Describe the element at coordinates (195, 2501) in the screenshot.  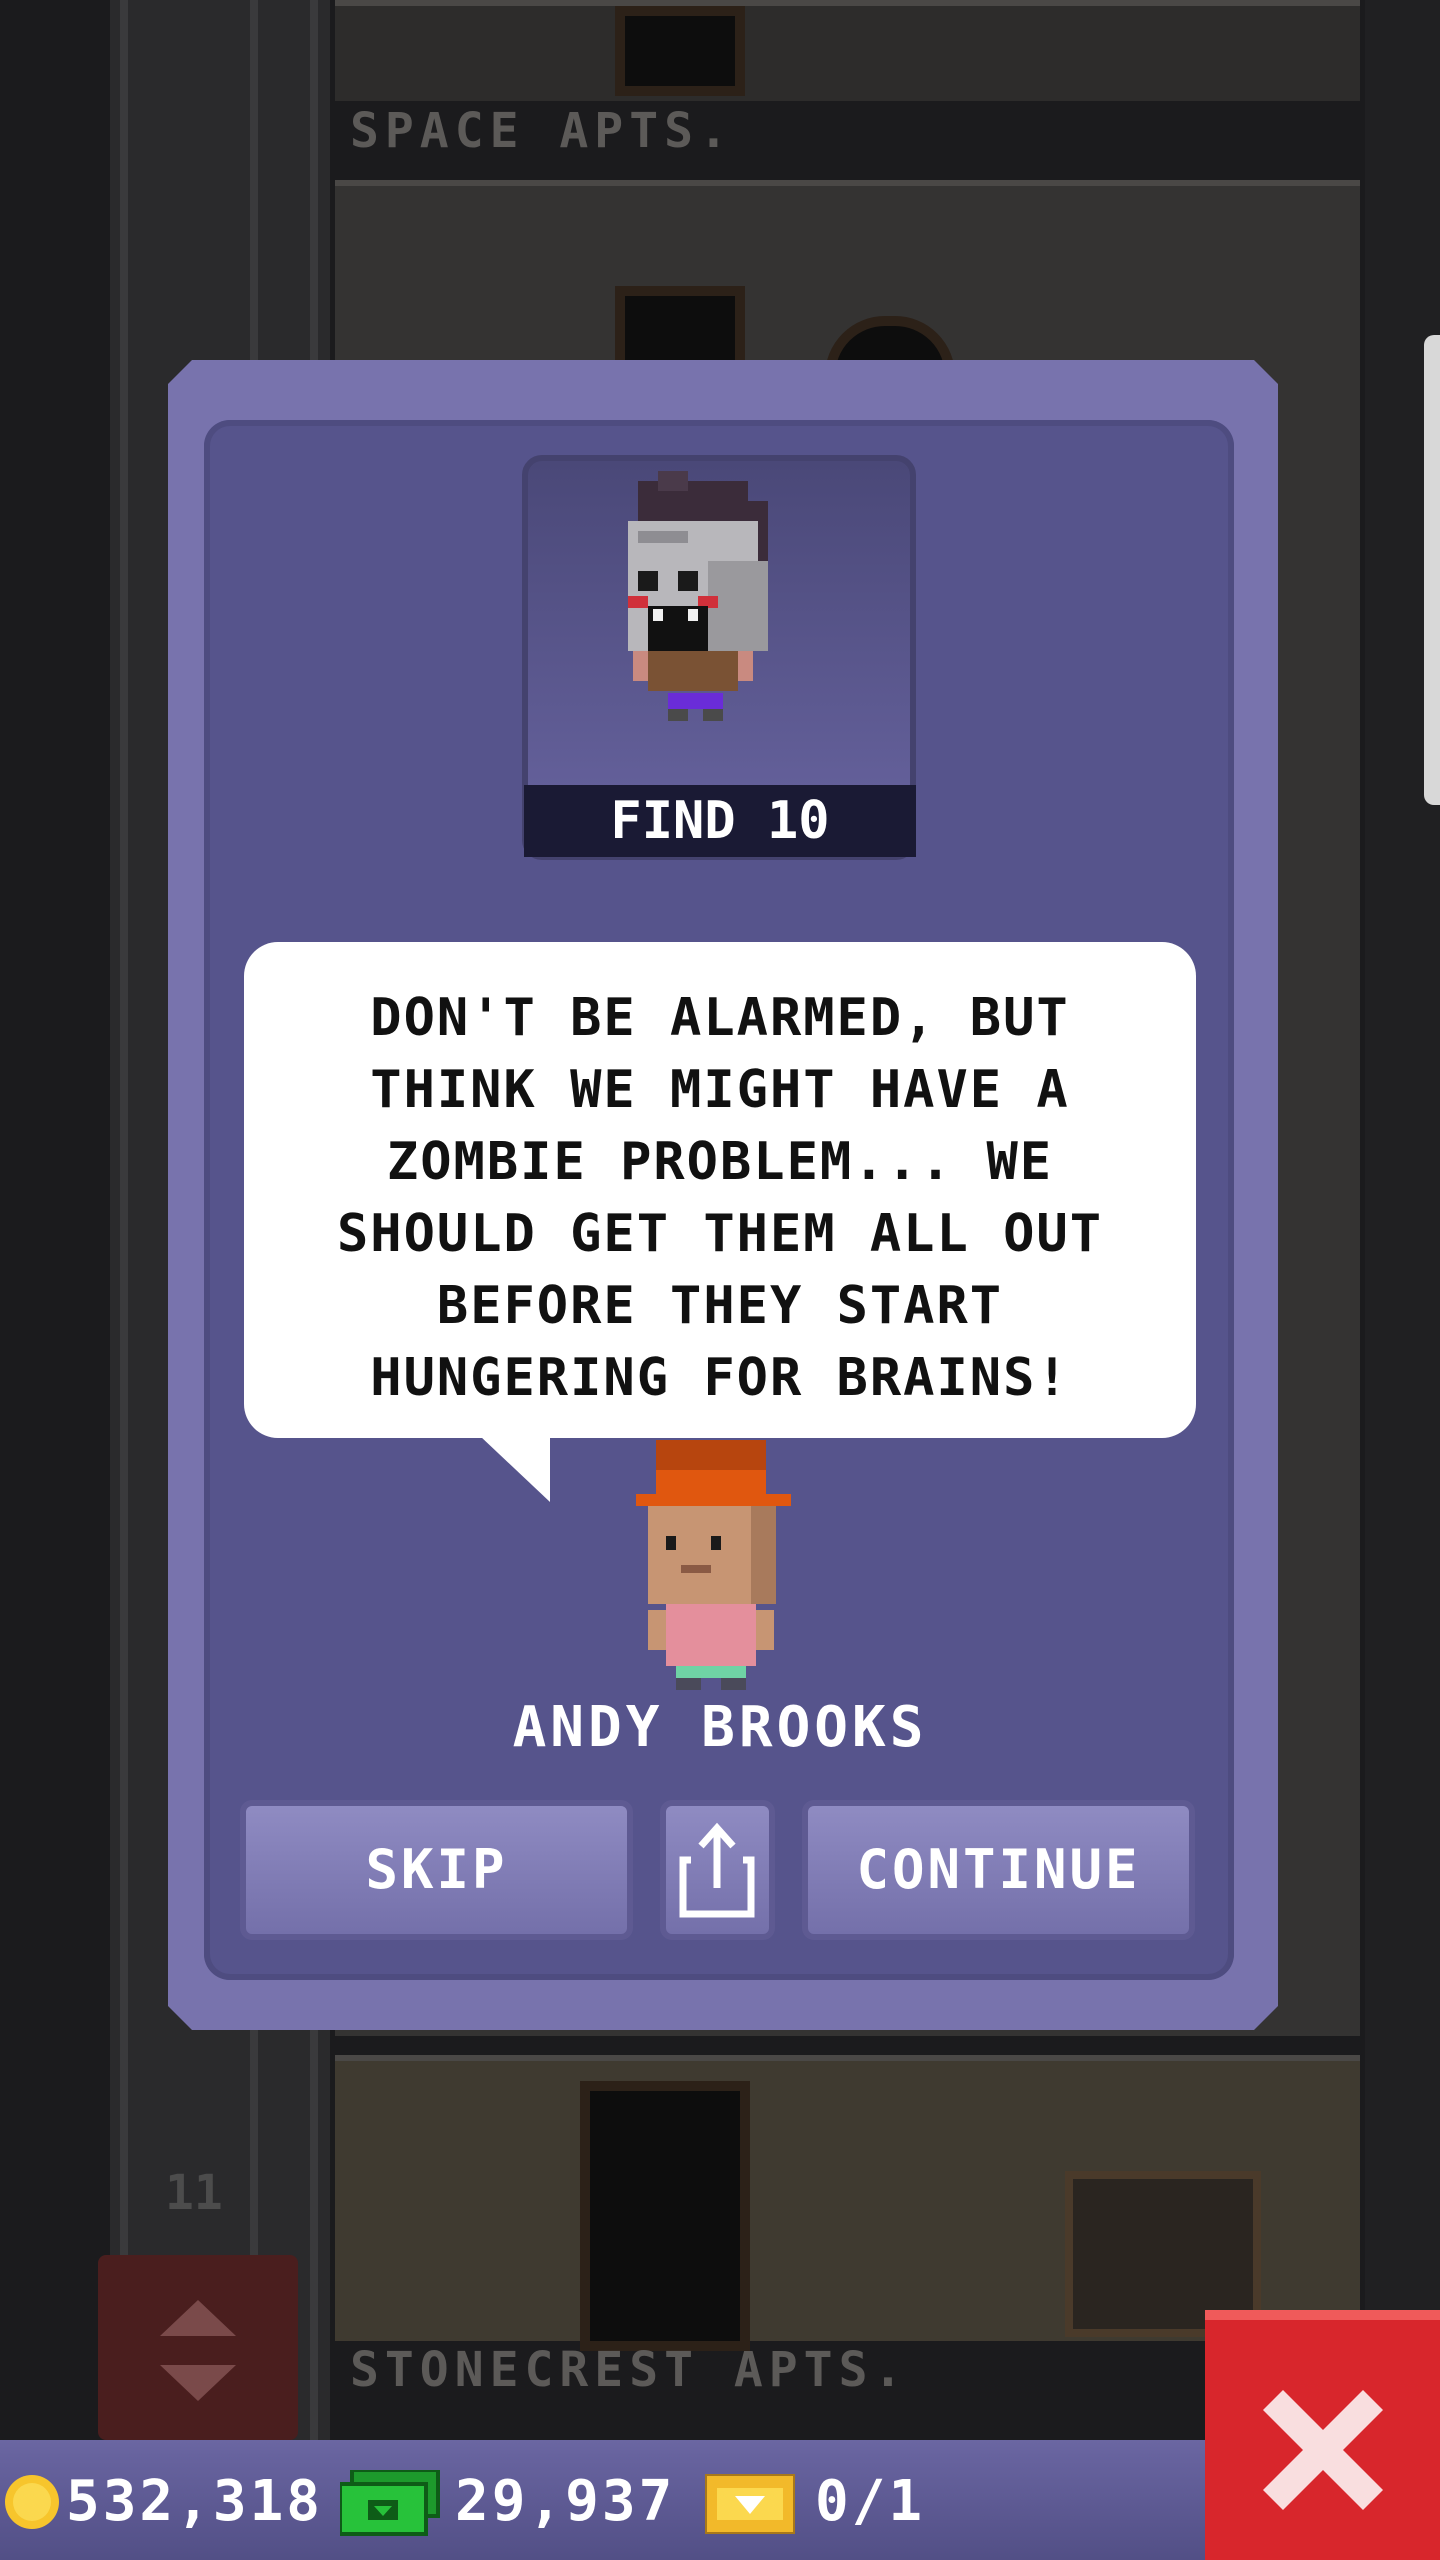
I see `coin-balance: 532,318` at that location.